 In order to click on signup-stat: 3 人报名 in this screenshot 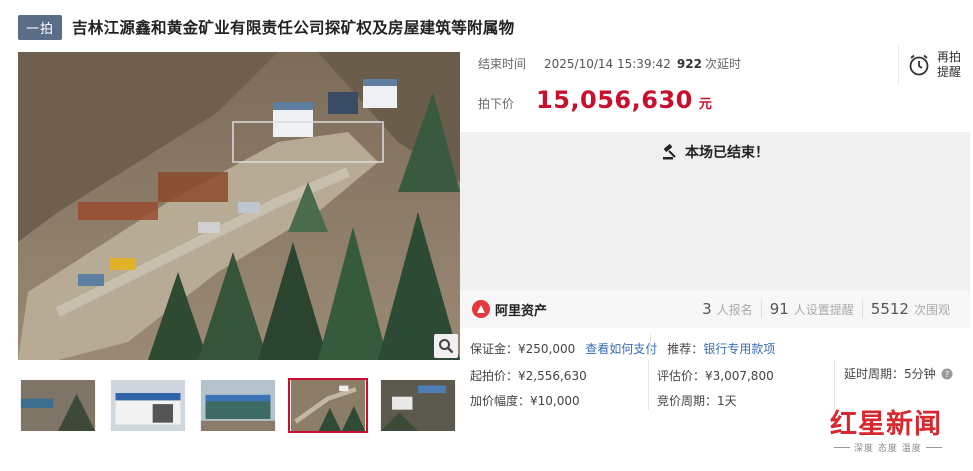, I will do `click(727, 309)`.